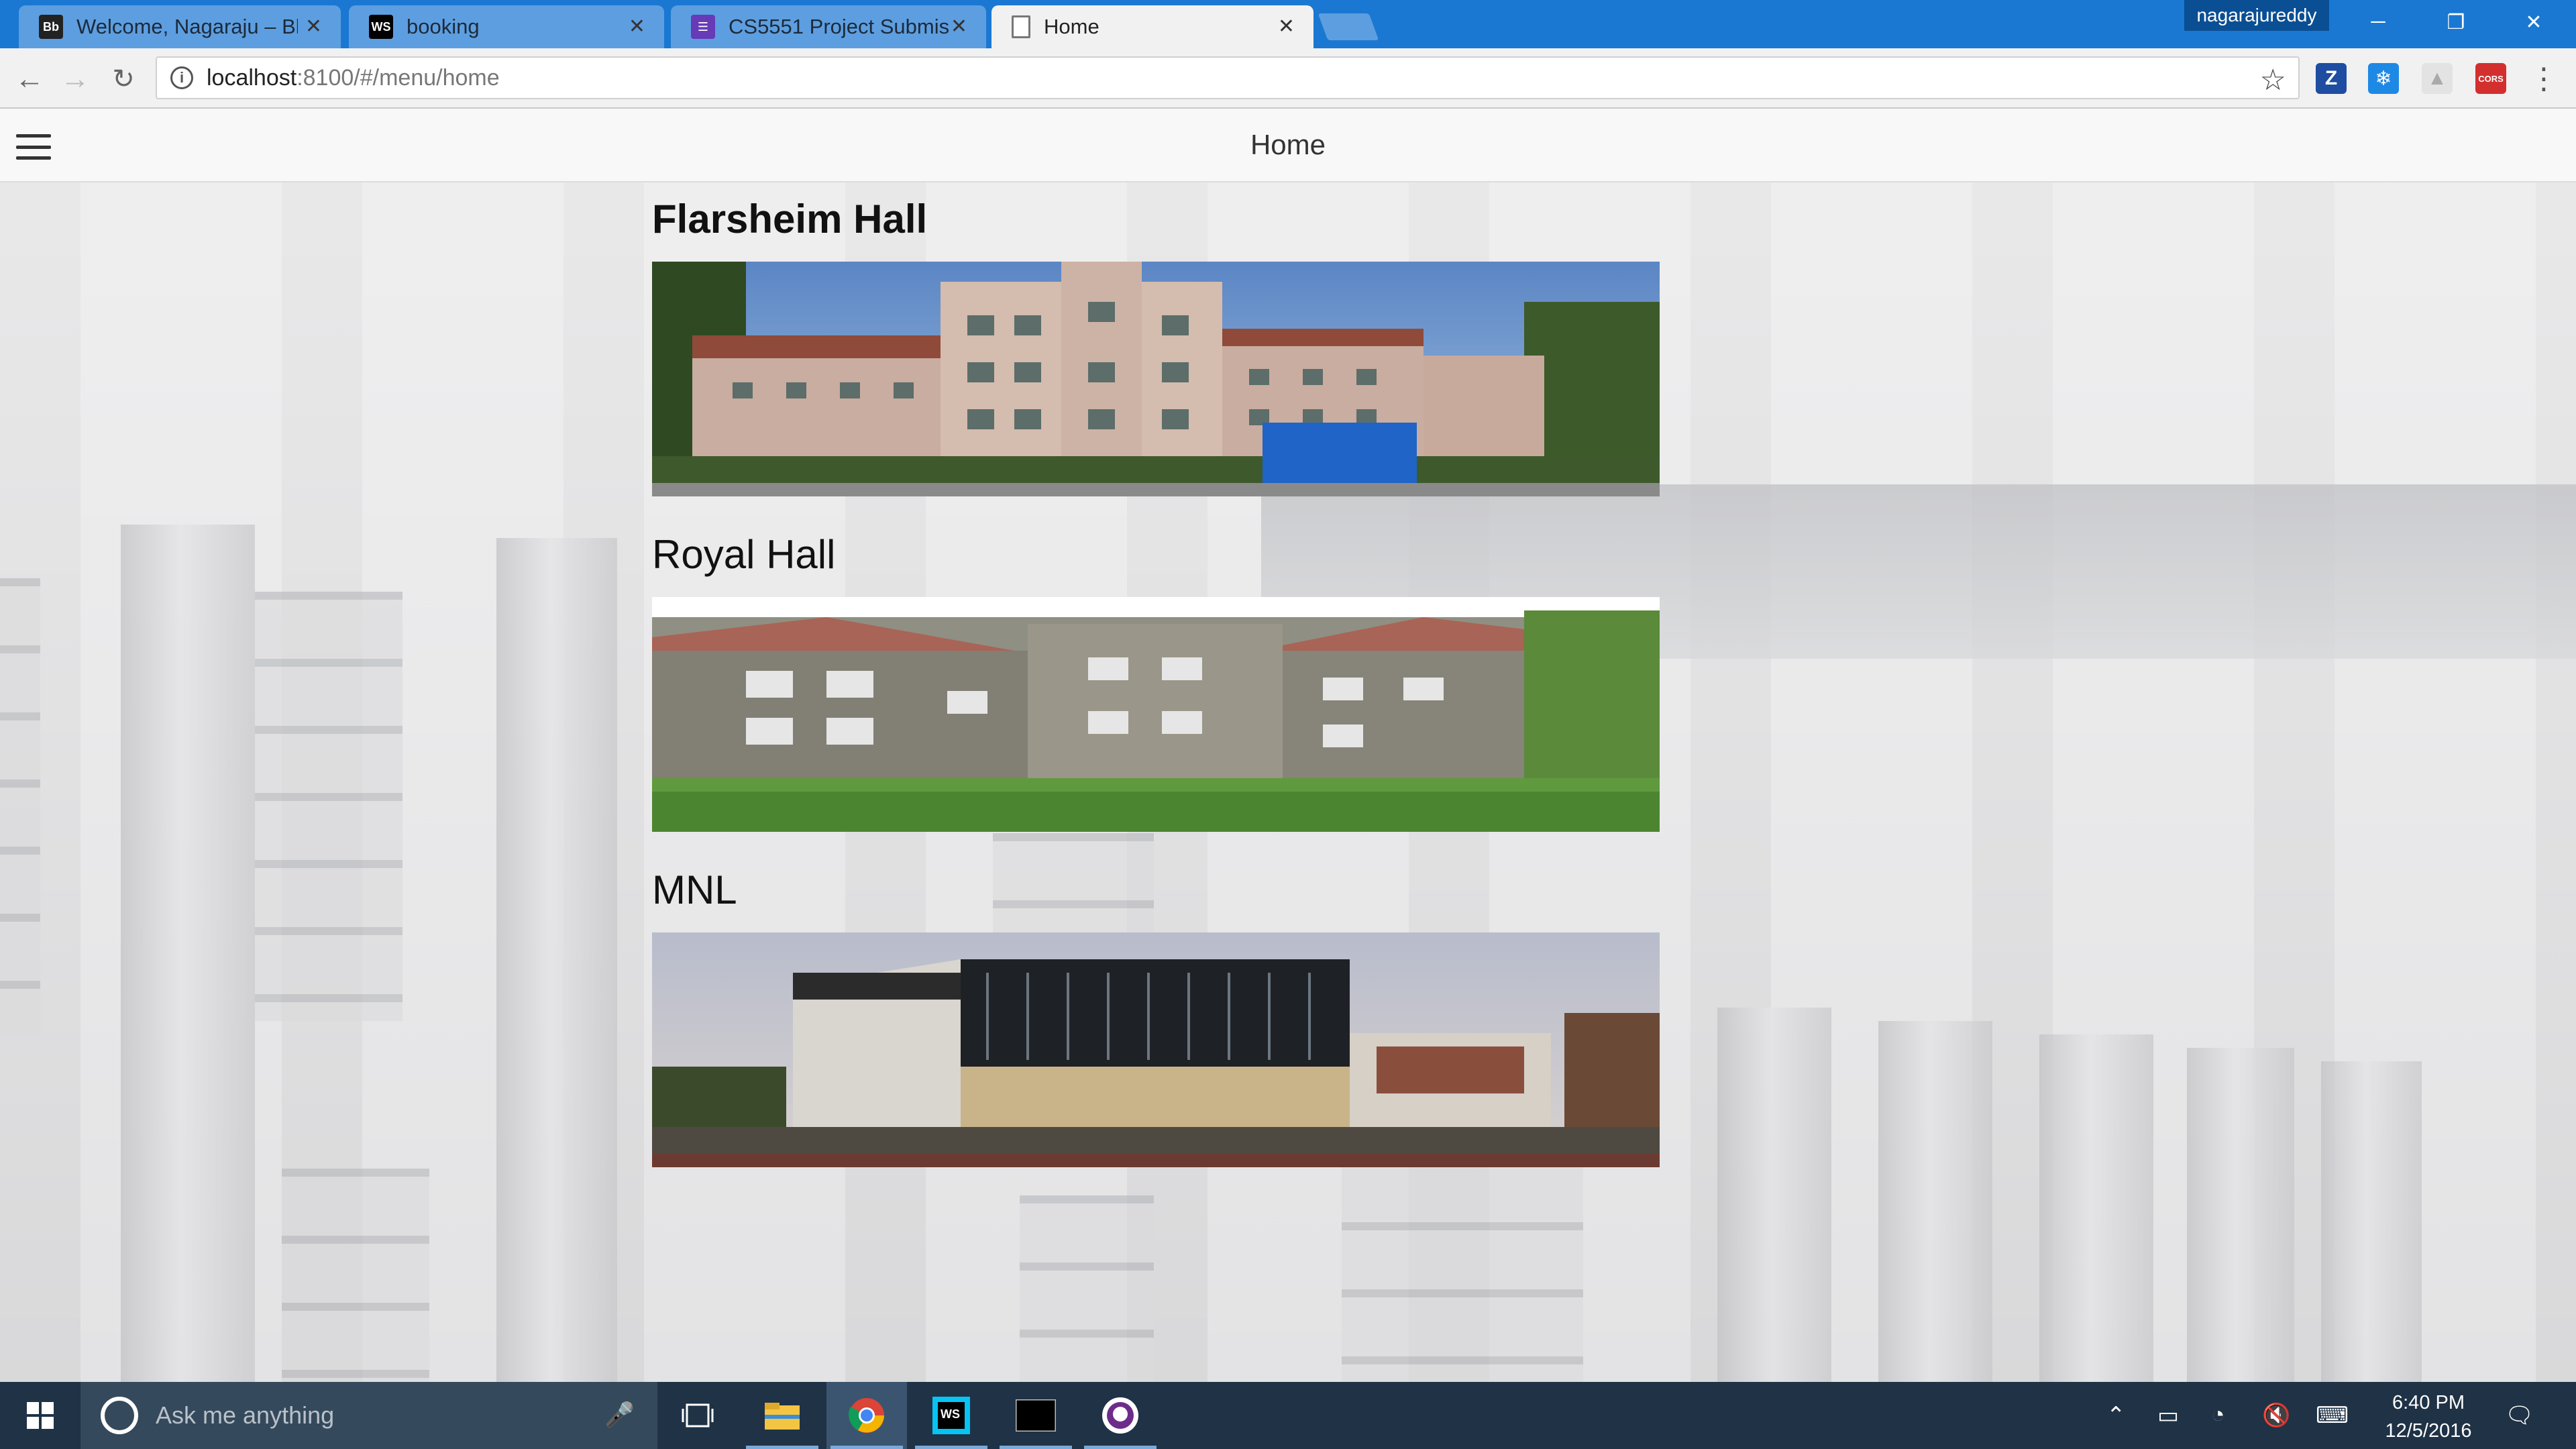 The width and height of the screenshot is (2576, 1449). Describe the element at coordinates (443, 26) in the screenshot. I see `tab-label: booking` at that location.